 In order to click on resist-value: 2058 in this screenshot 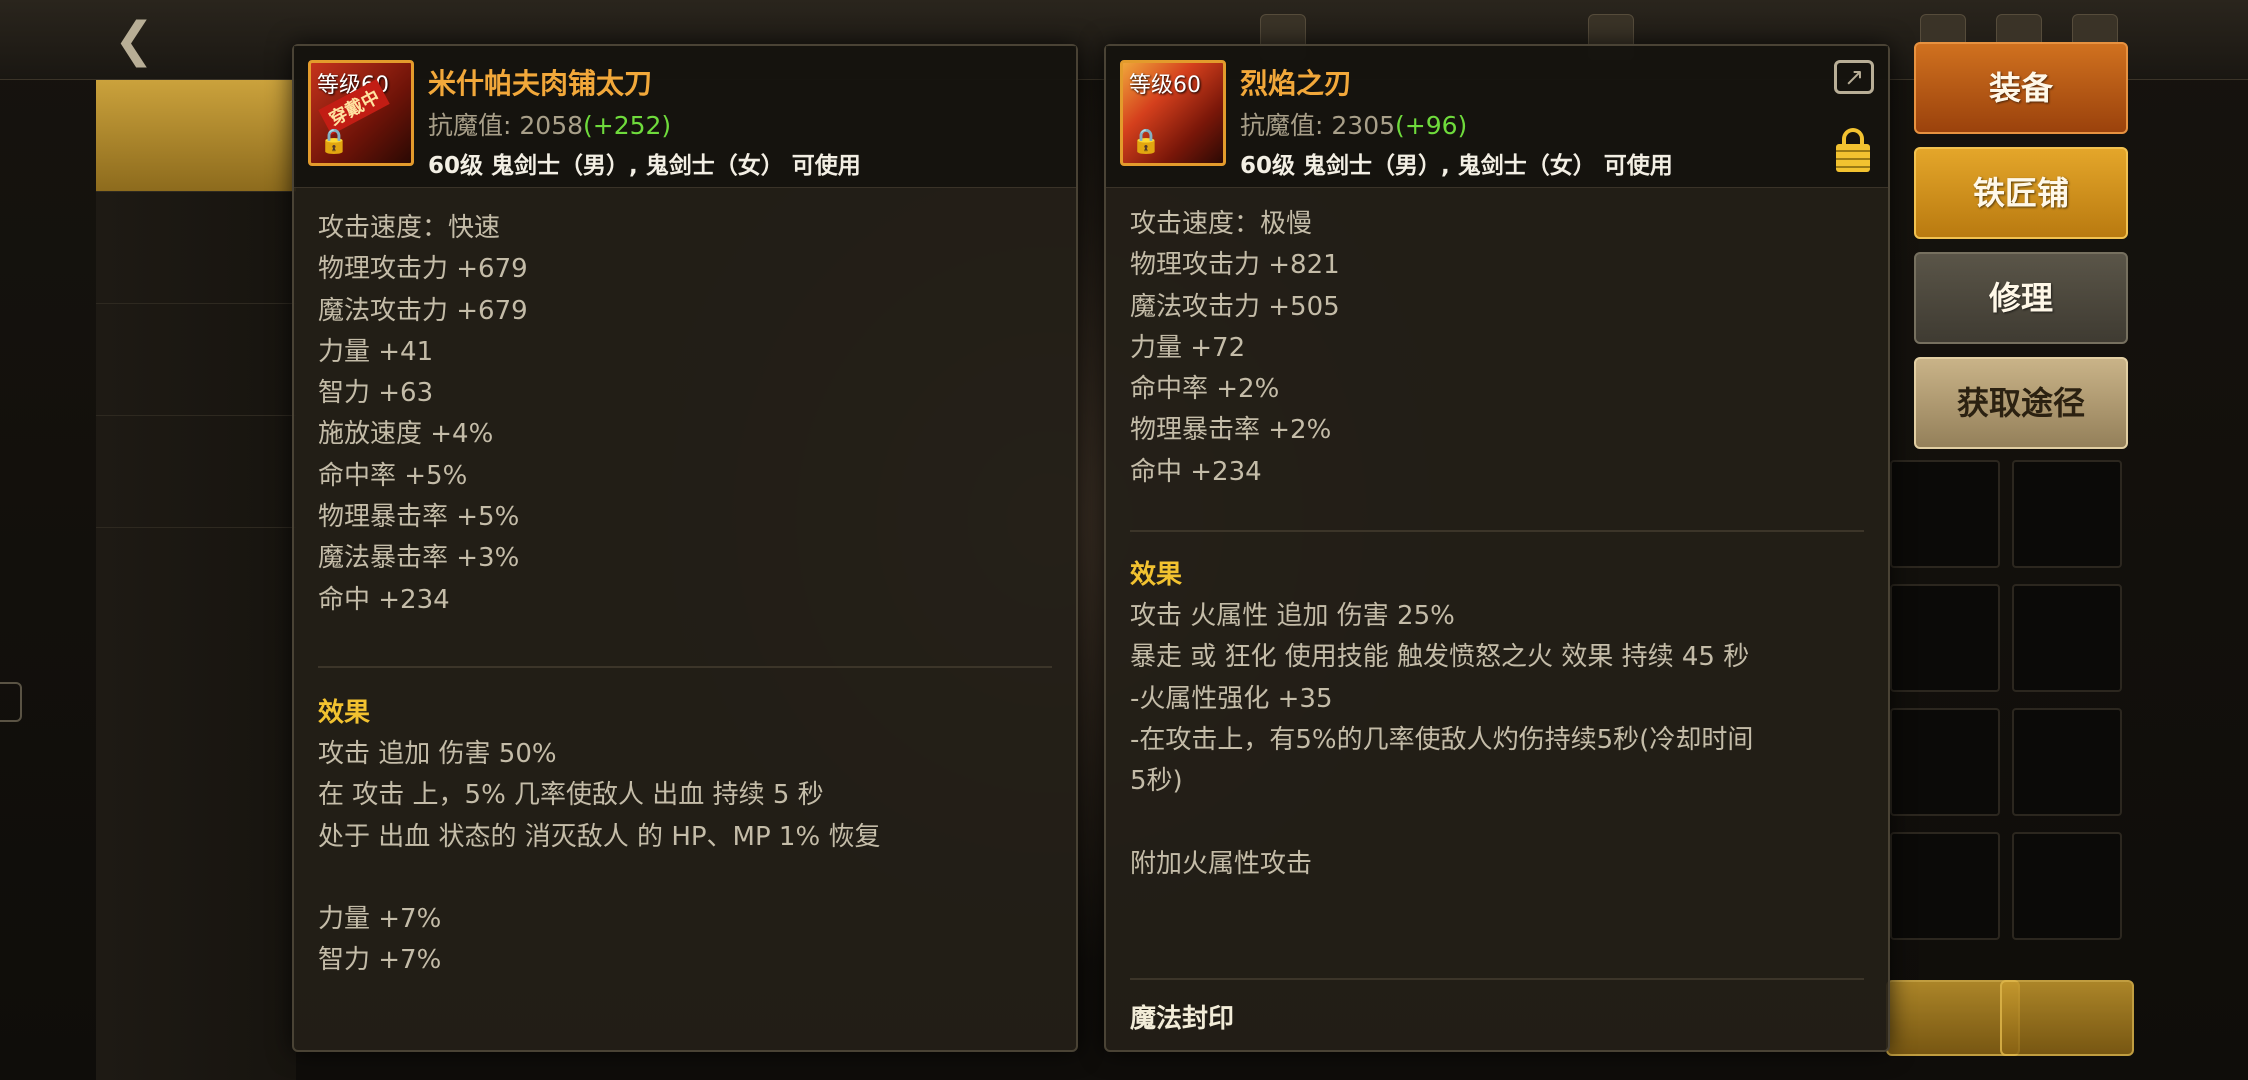, I will do `click(551, 125)`.